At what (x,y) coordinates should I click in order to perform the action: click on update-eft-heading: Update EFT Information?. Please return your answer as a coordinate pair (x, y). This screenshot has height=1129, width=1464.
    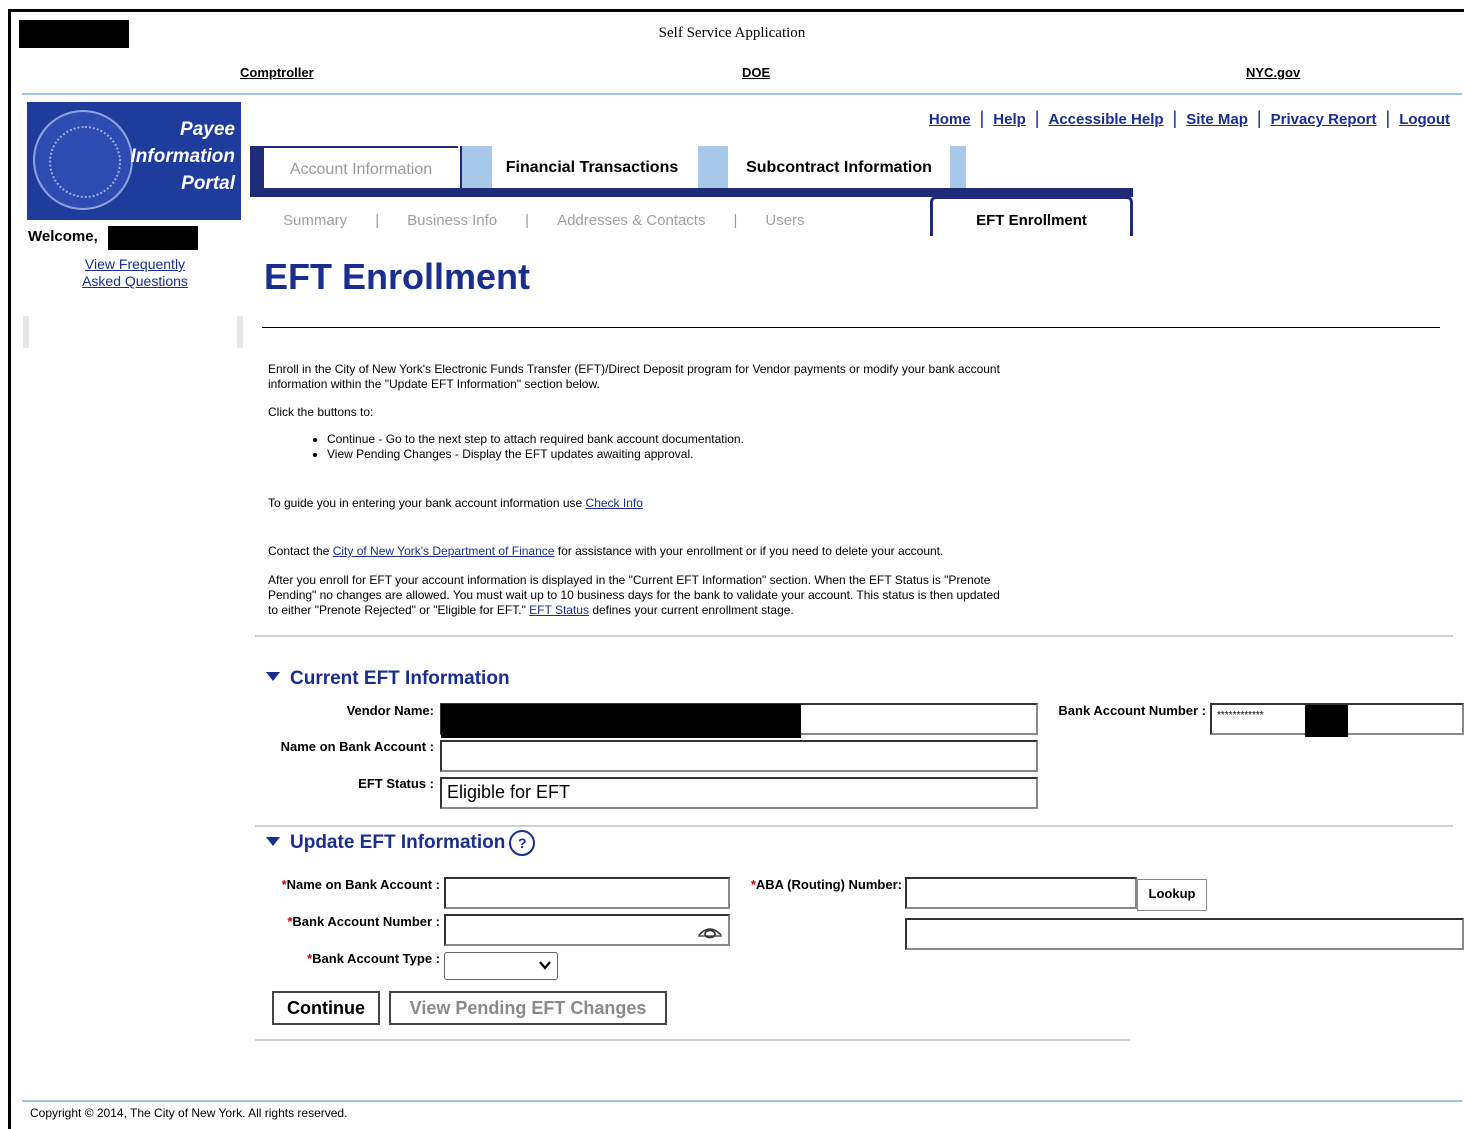
    Looking at the image, I should click on (401, 843).